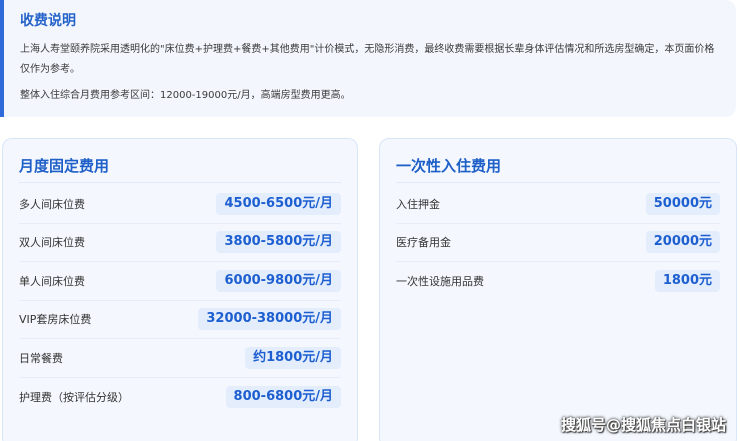 This screenshot has width=740, height=441. What do you see at coordinates (180, 204) in the screenshot?
I see `fee-row: 多人间床位费 4500-6500元/月` at bounding box center [180, 204].